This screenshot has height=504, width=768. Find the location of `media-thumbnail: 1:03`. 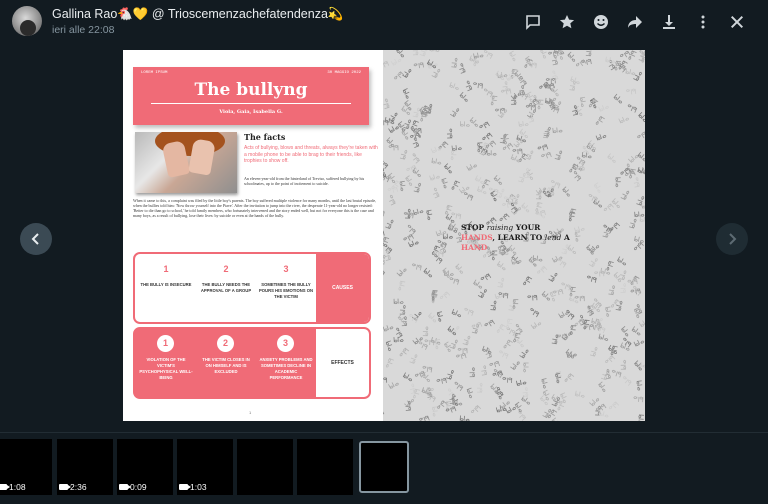

media-thumbnail: 1:03 is located at coordinates (205, 467).